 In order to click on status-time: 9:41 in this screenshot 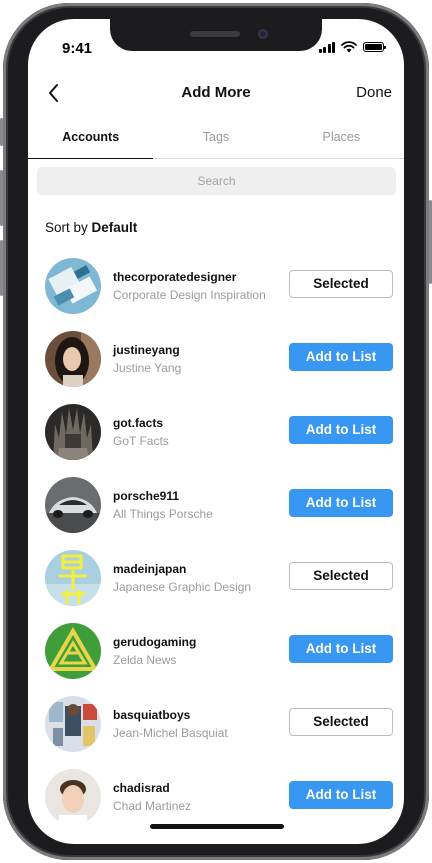, I will do `click(77, 48)`.